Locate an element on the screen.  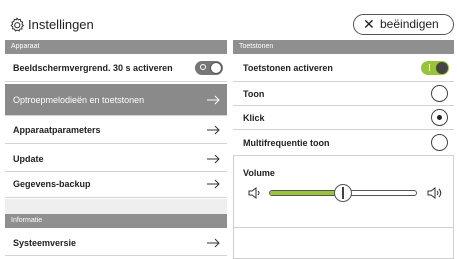
radio-click is located at coordinates (439, 117).